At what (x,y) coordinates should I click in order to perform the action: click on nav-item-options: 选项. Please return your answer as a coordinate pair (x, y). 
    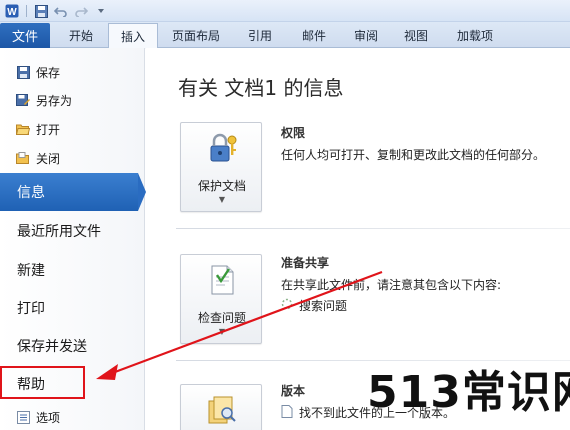
    Looking at the image, I should click on (38, 417).